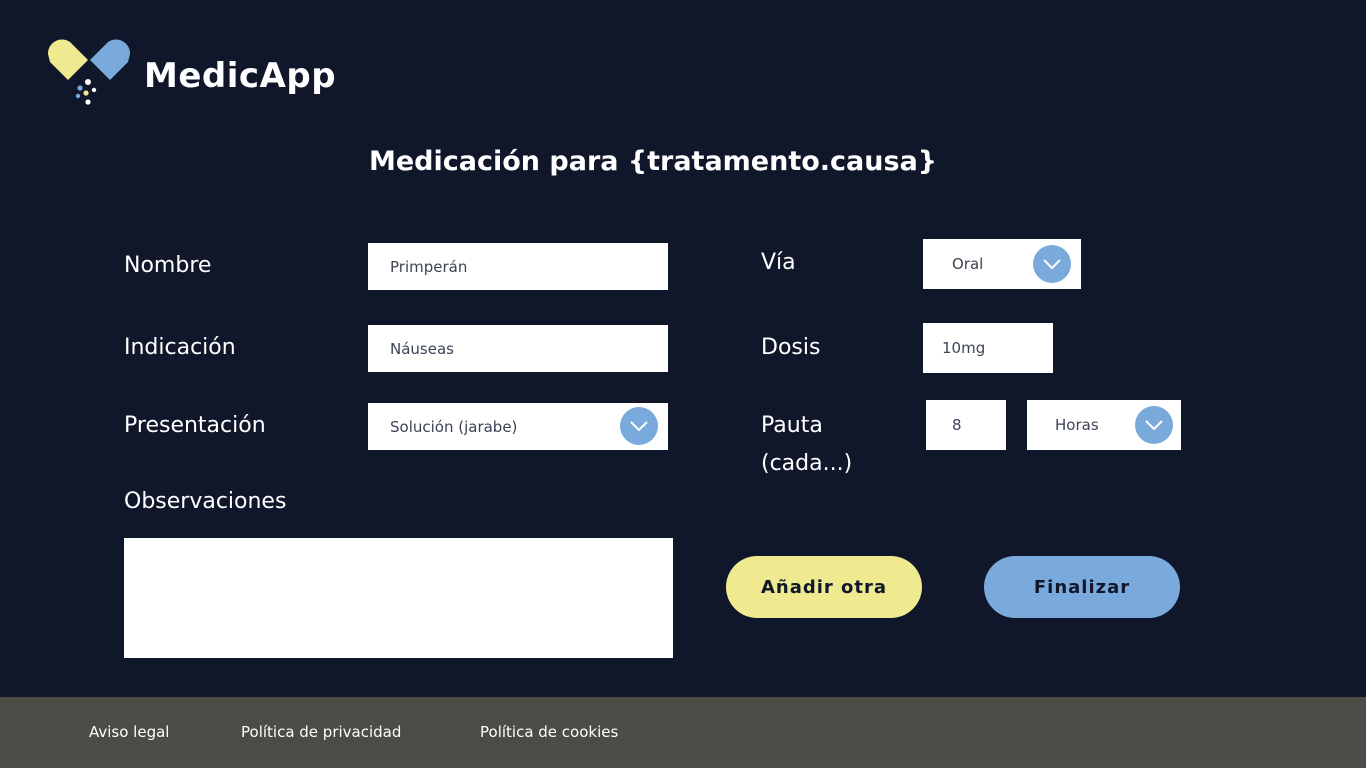 This screenshot has width=1366, height=768. I want to click on pauta-value-input: 8, so click(966, 425).